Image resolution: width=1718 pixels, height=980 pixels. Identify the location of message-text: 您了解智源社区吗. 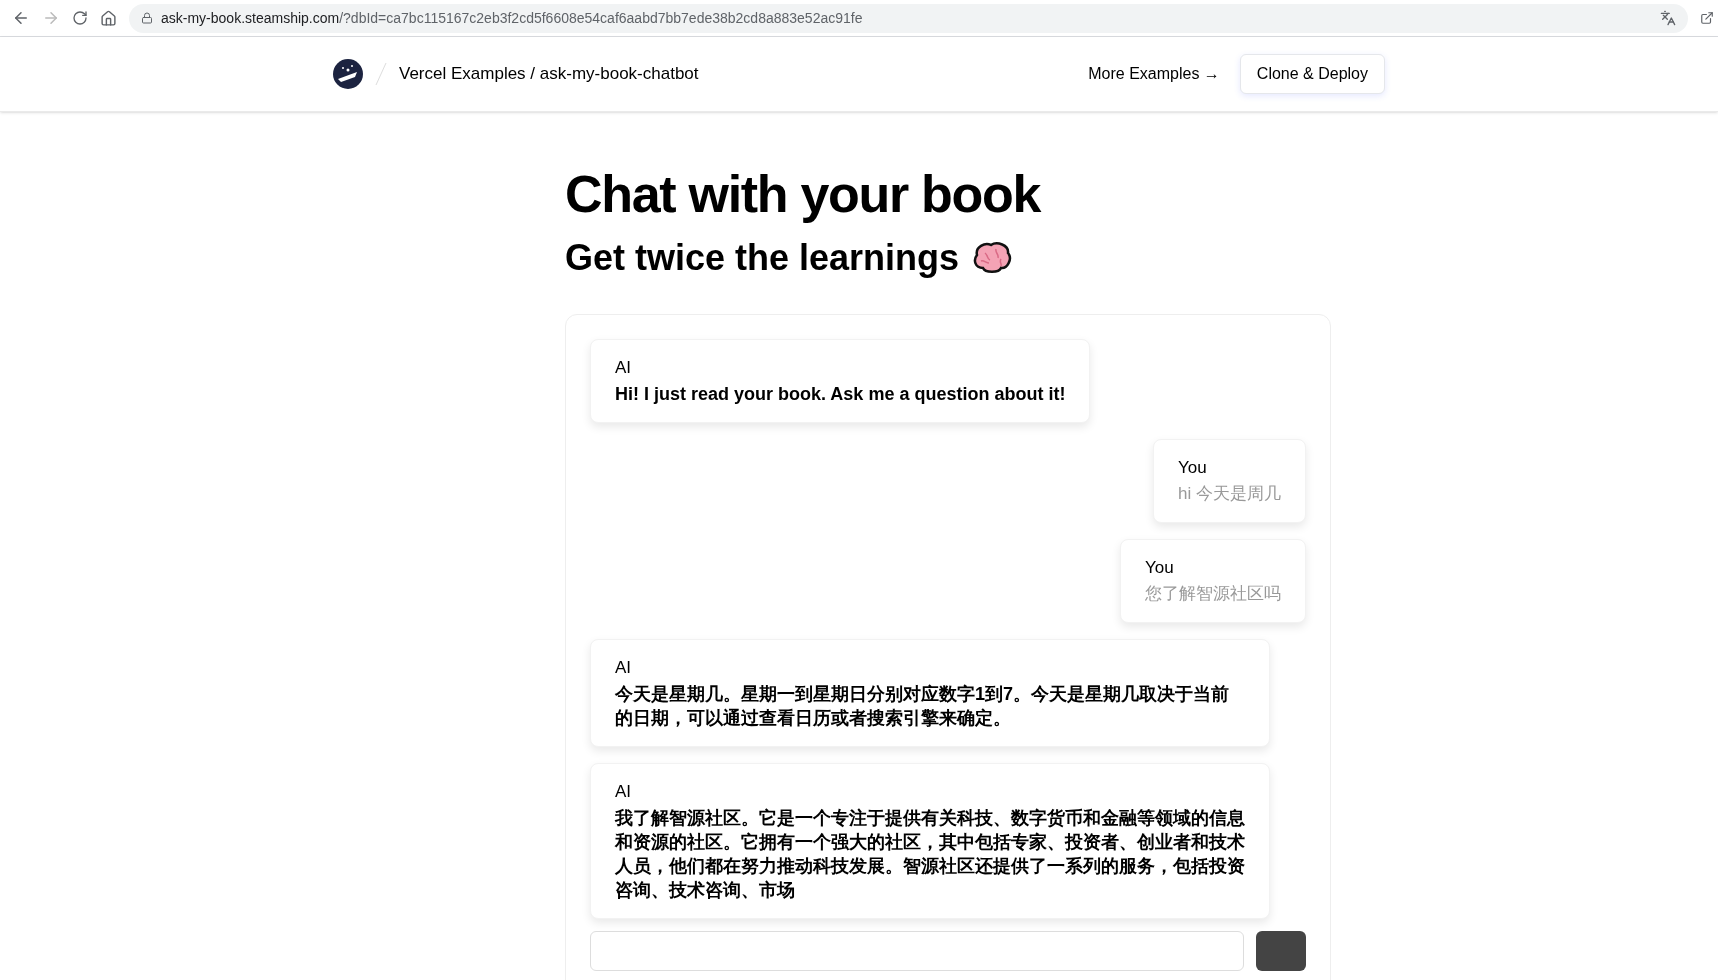
(1213, 594).